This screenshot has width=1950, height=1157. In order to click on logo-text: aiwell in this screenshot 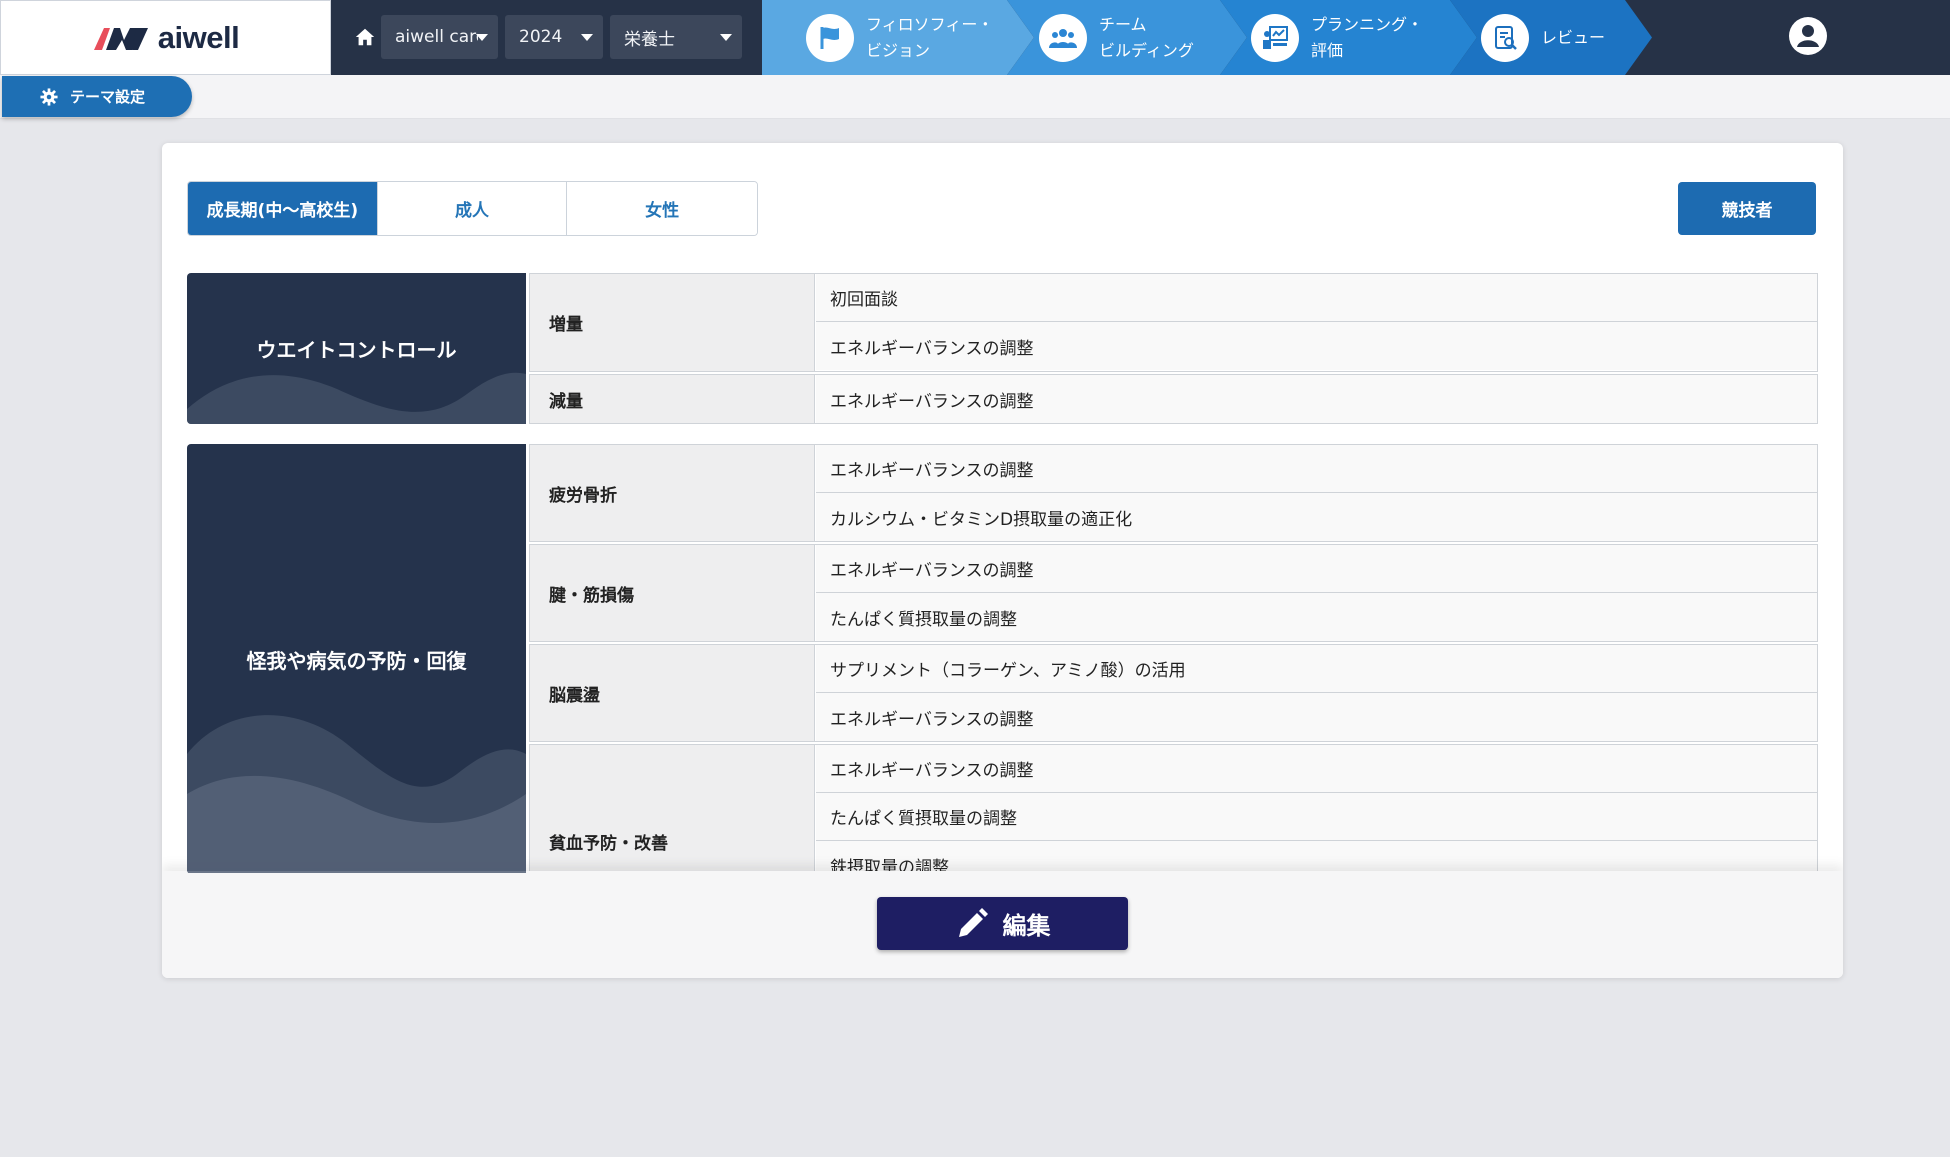, I will do `click(198, 38)`.